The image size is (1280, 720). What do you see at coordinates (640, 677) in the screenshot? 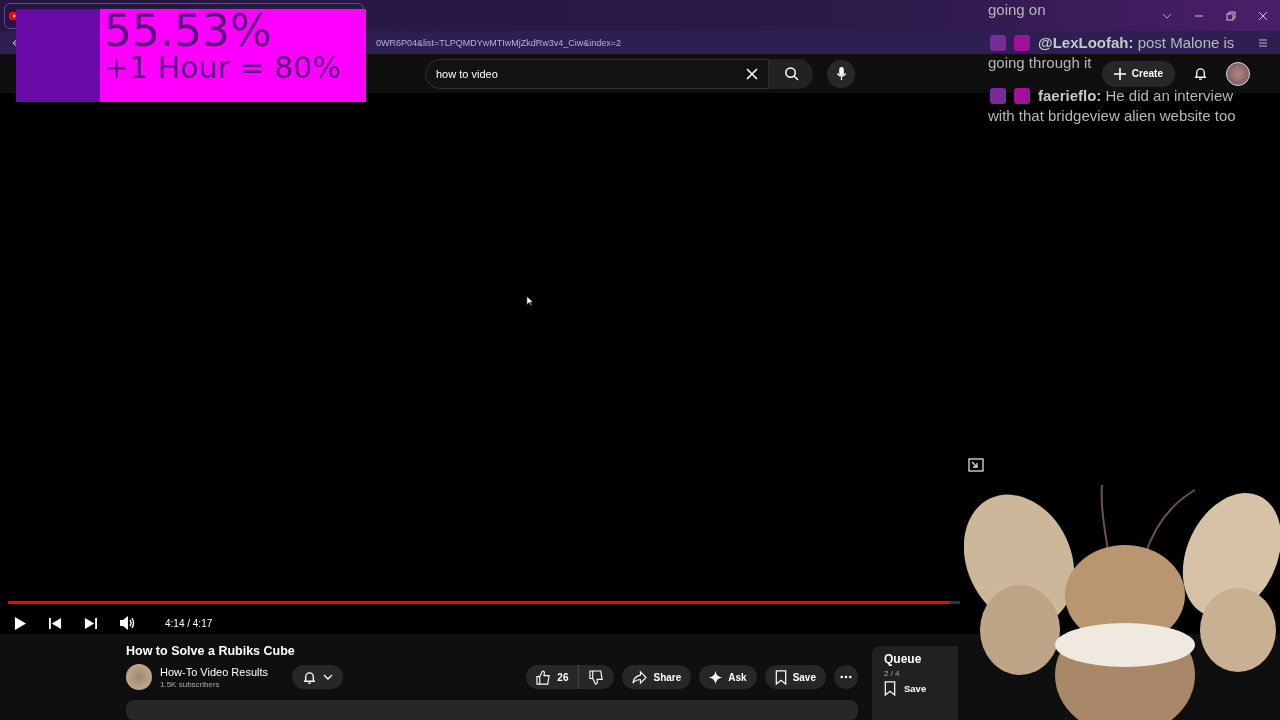
I see `share-arrow-icon` at bounding box center [640, 677].